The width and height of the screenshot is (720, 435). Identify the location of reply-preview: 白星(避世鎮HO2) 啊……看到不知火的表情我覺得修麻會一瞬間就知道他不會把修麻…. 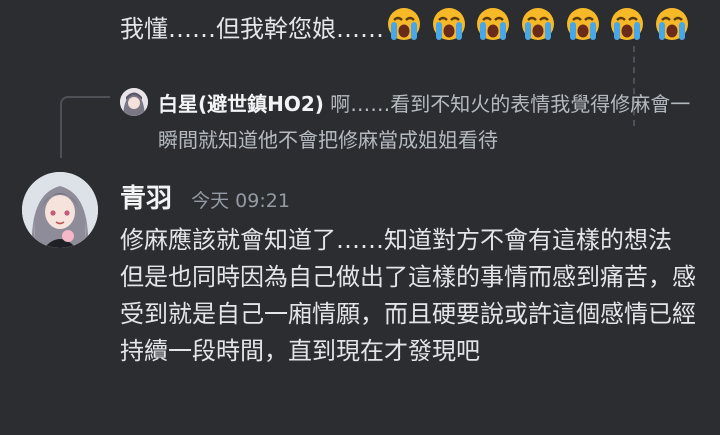
(428, 122).